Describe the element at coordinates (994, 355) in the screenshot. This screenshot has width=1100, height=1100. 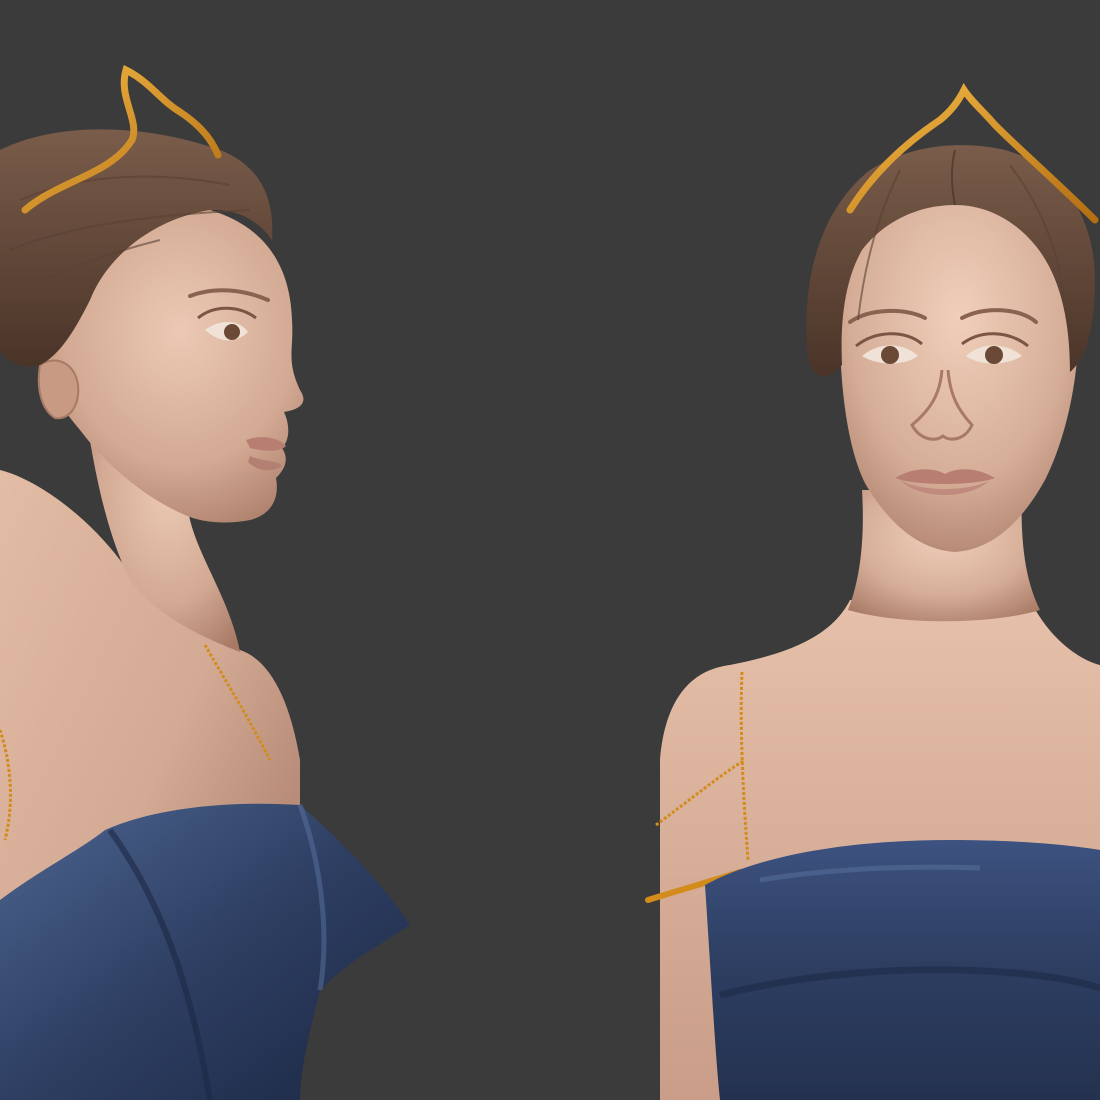
I see `front-iris-right` at that location.